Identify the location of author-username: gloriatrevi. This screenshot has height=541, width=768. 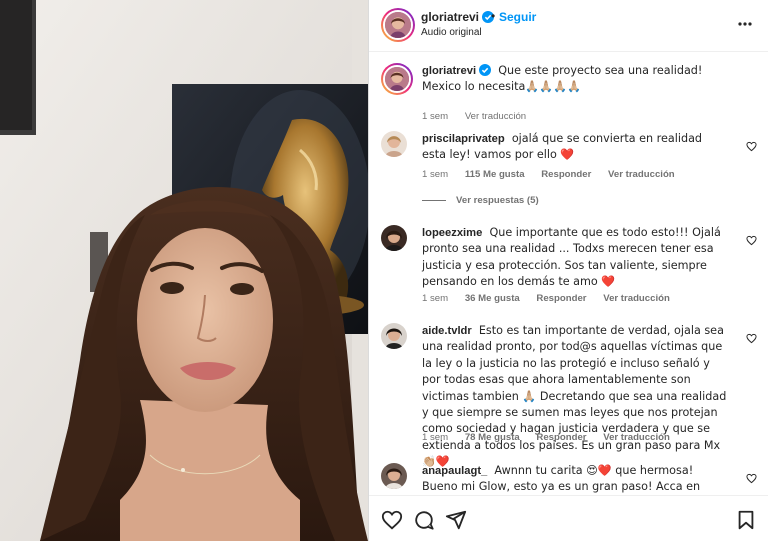
(450, 17).